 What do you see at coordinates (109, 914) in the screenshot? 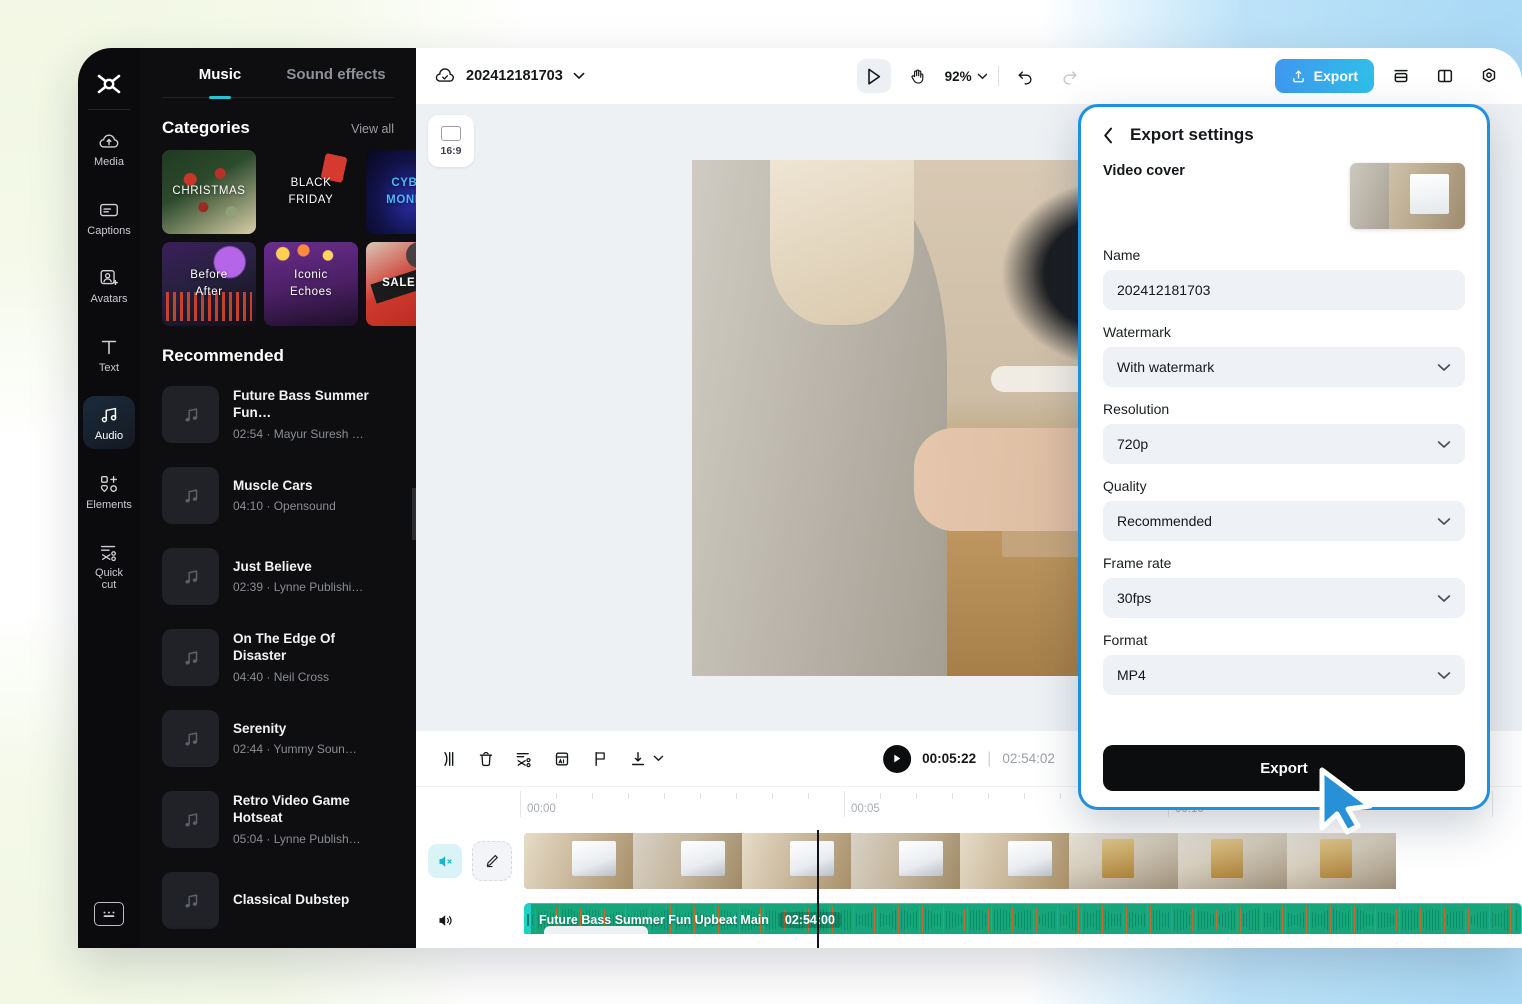
I see `keyboard-shortcuts-button` at bounding box center [109, 914].